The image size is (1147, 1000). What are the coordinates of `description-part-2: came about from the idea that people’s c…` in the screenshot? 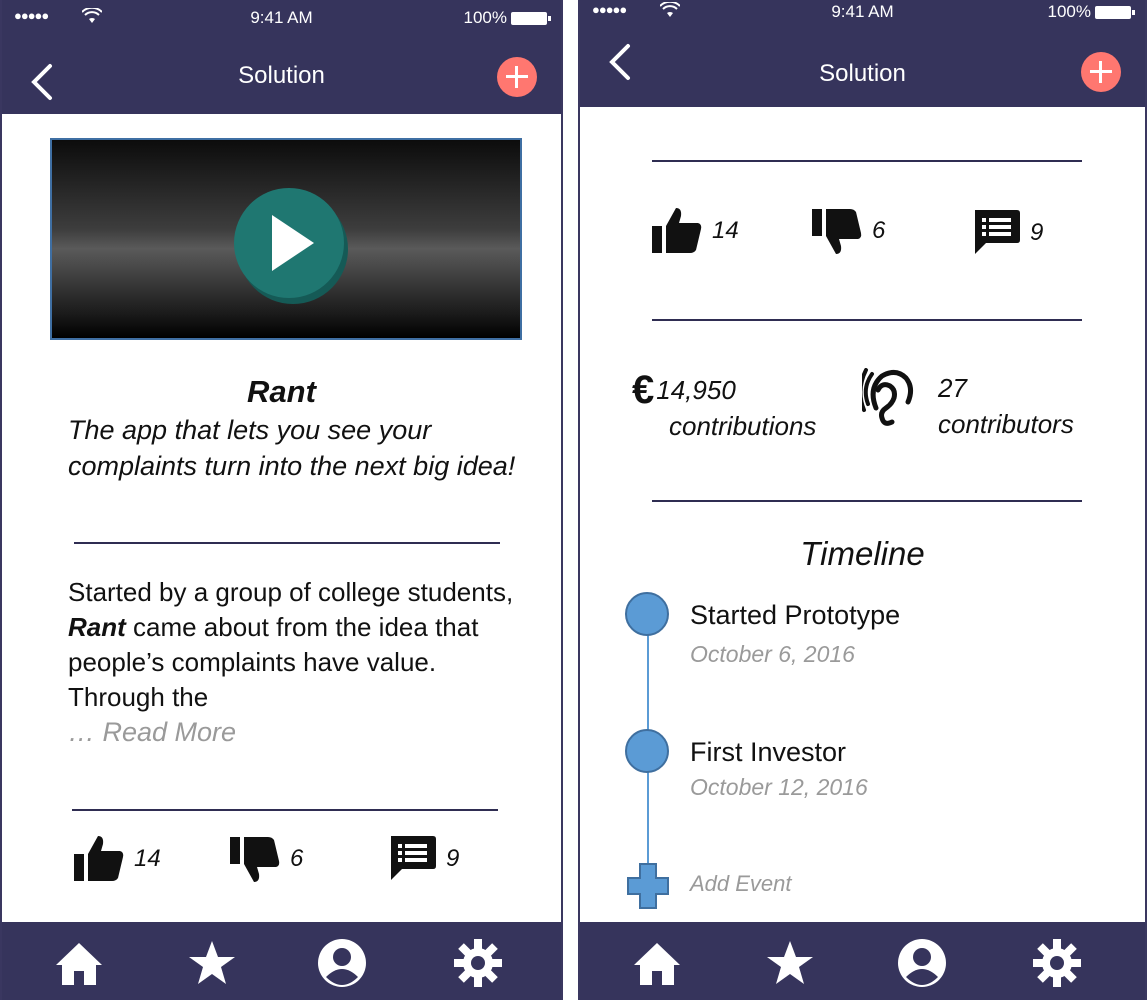 It's located at (273, 662).